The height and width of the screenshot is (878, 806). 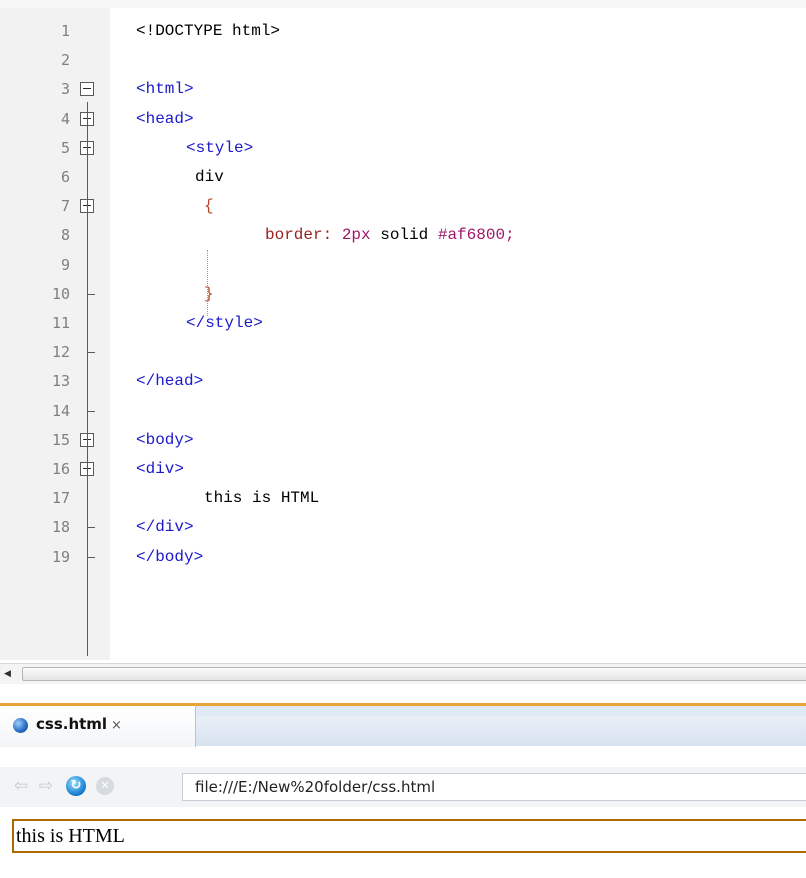 I want to click on browser-tab-bar: css.html ×, so click(x=403, y=725).